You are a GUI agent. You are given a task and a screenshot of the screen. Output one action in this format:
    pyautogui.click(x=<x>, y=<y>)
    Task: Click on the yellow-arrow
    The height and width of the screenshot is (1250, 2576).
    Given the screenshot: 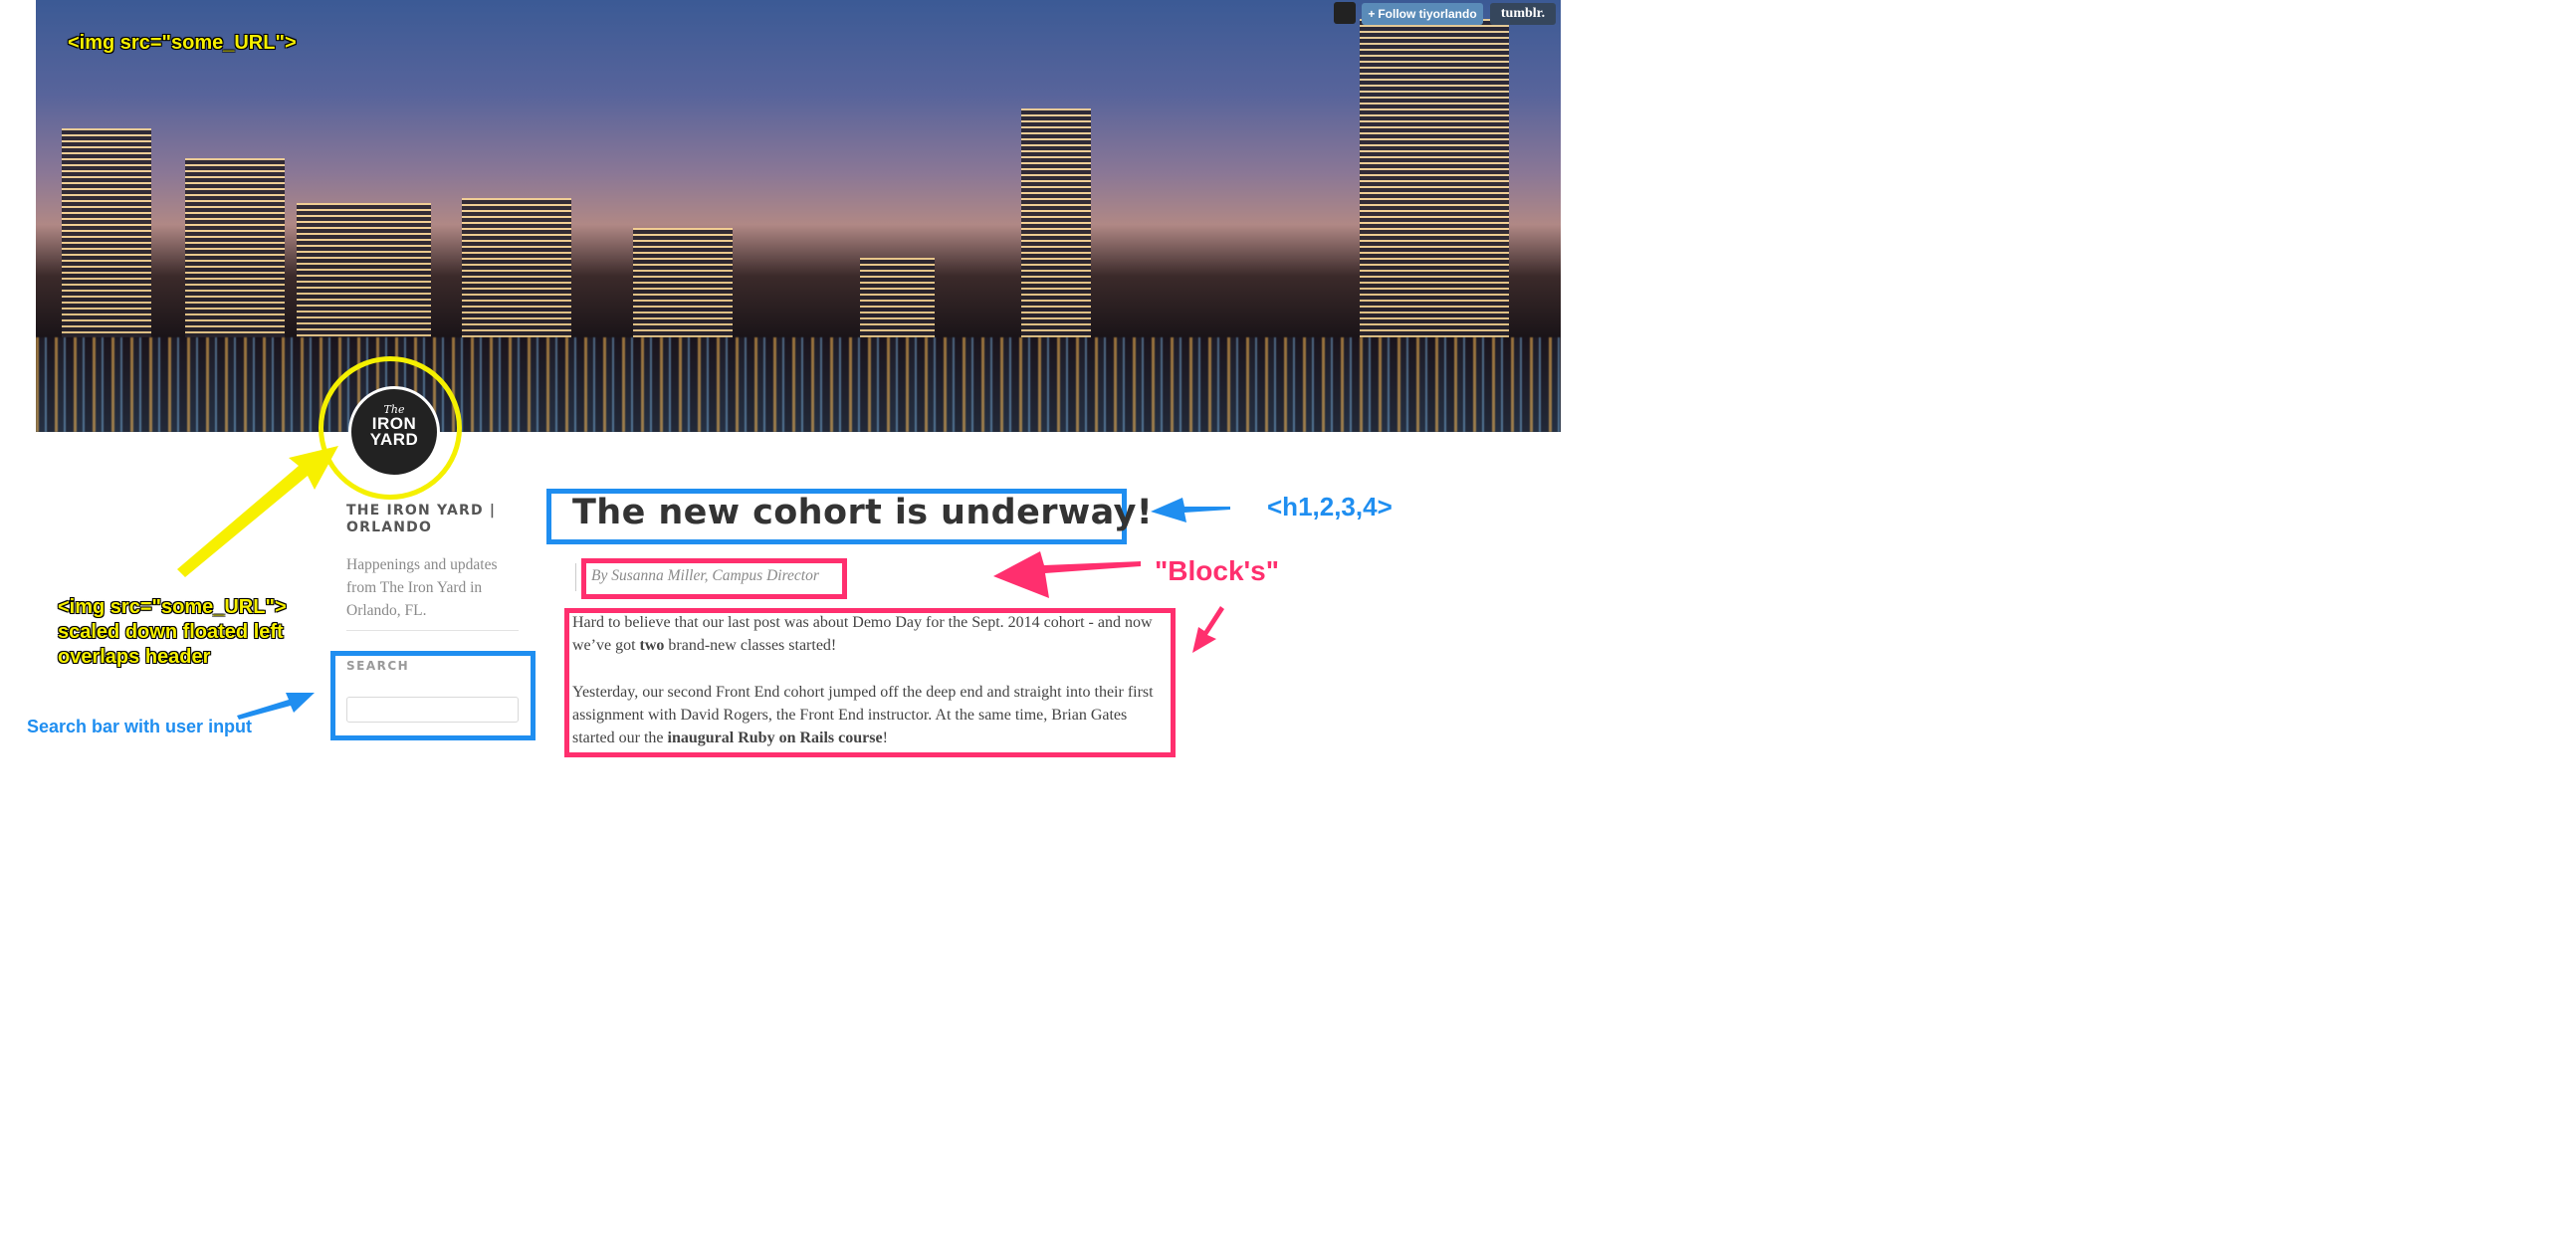 What is the action you would take?
    pyautogui.click(x=257, y=511)
    